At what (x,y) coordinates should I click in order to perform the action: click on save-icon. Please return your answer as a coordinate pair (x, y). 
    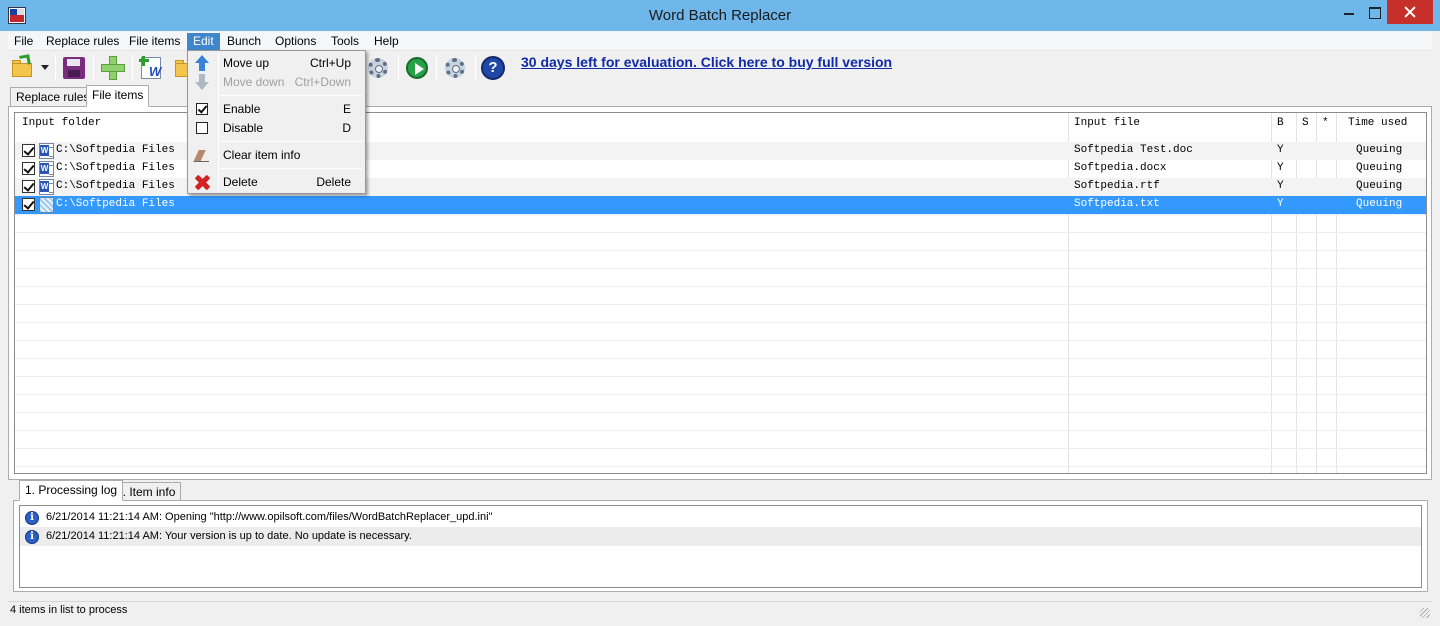
    Looking at the image, I should click on (74, 68).